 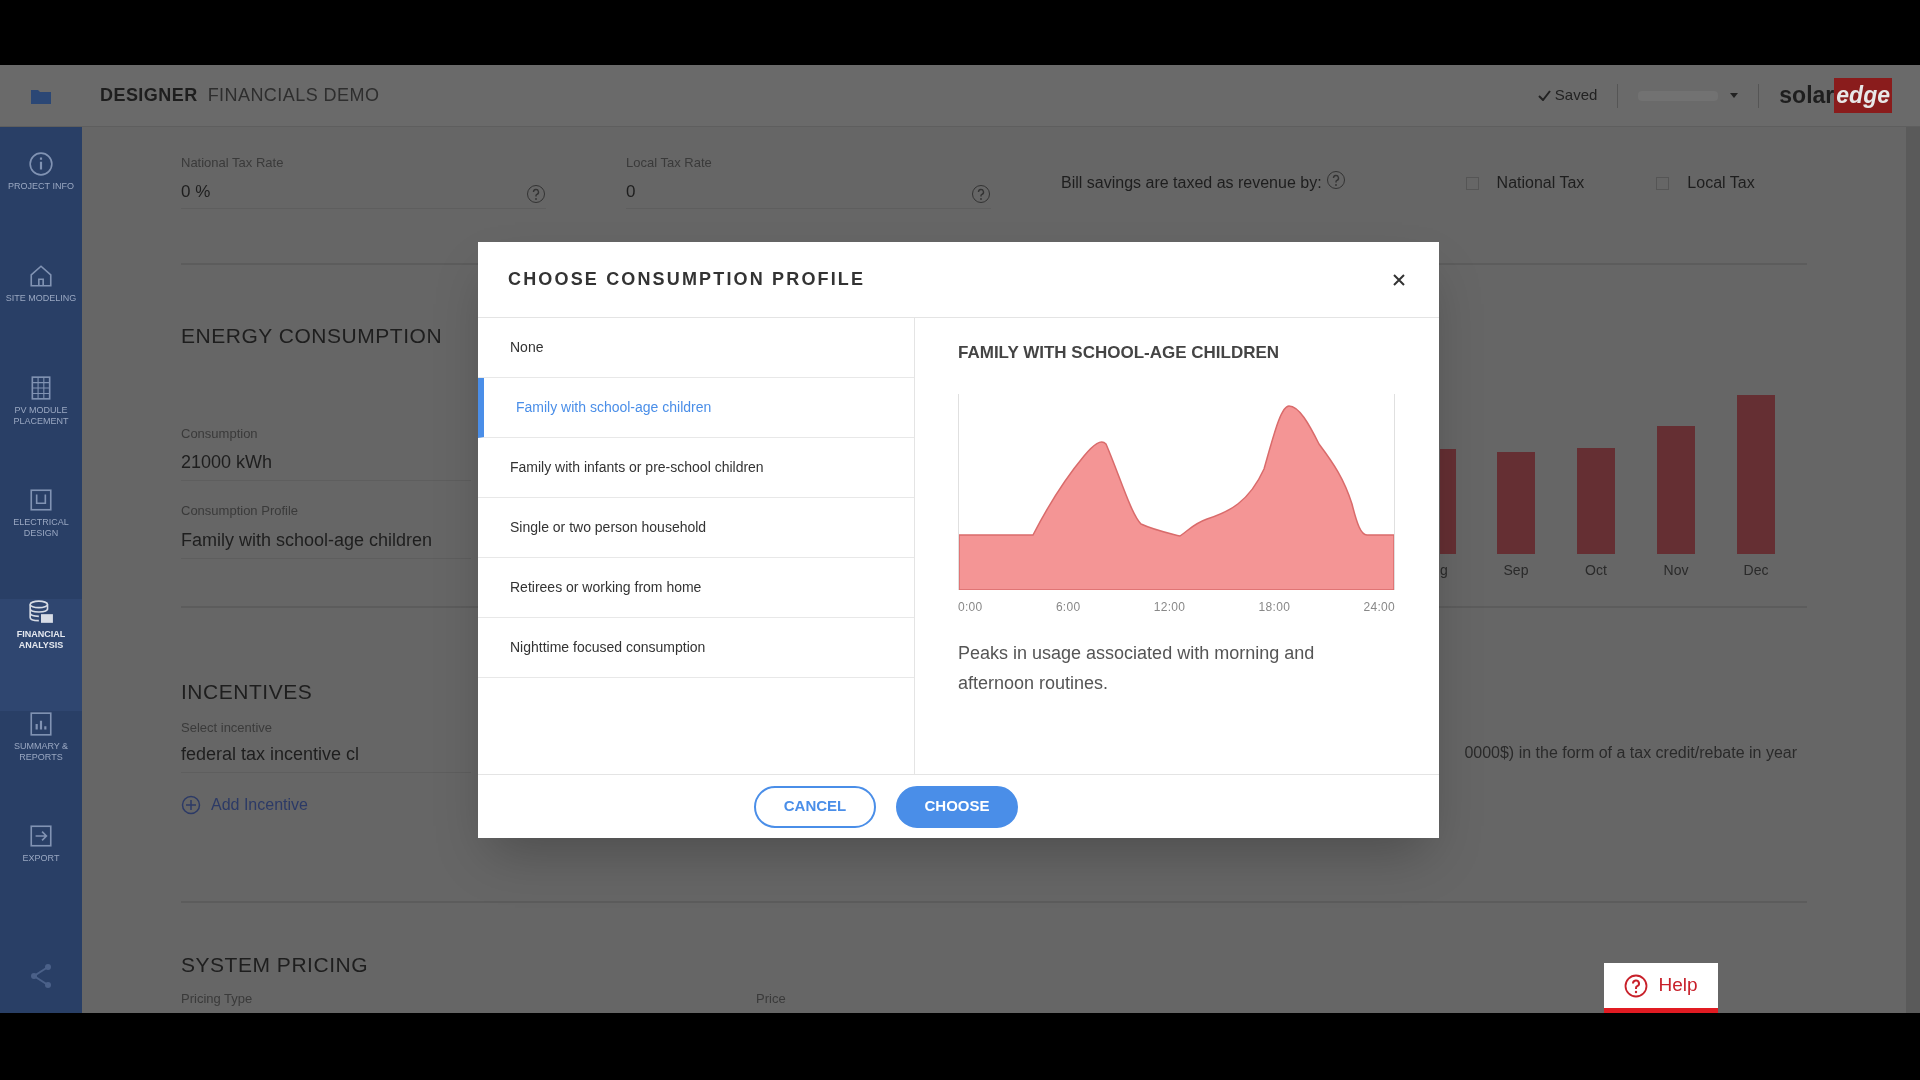 What do you see at coordinates (41, 319) in the screenshot?
I see `sidebar-item: SITE MODELING` at bounding box center [41, 319].